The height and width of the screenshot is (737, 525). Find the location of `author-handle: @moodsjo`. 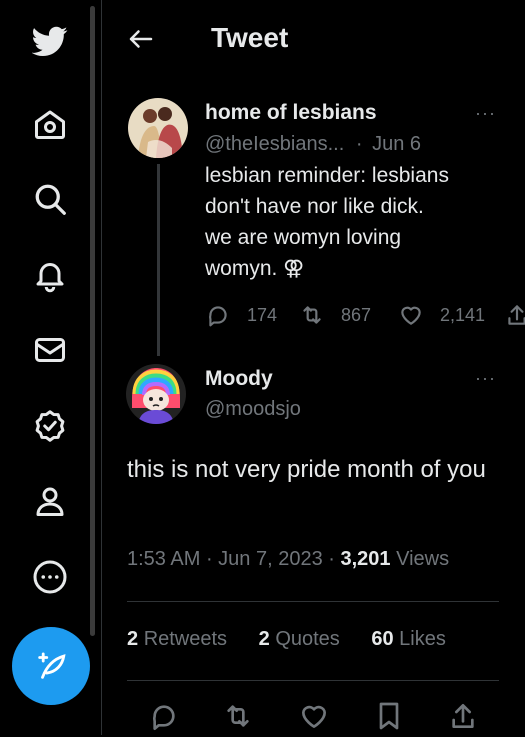

author-handle: @moodsjo is located at coordinates (253, 409).